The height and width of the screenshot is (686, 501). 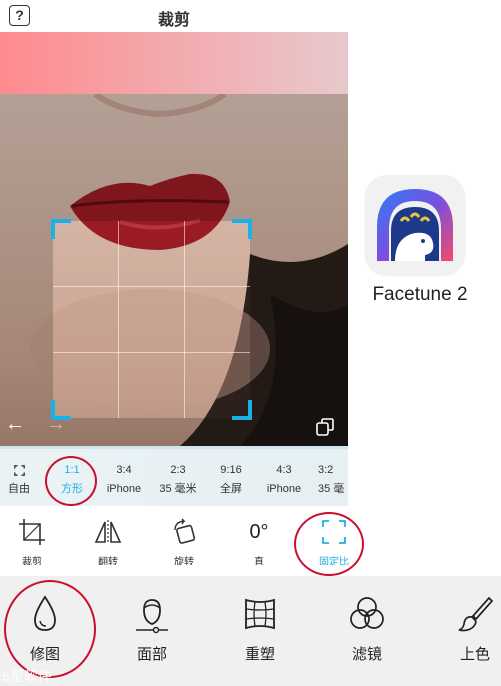 What do you see at coordinates (50, 629) in the screenshot?
I see `annotation-circle-retouch` at bounding box center [50, 629].